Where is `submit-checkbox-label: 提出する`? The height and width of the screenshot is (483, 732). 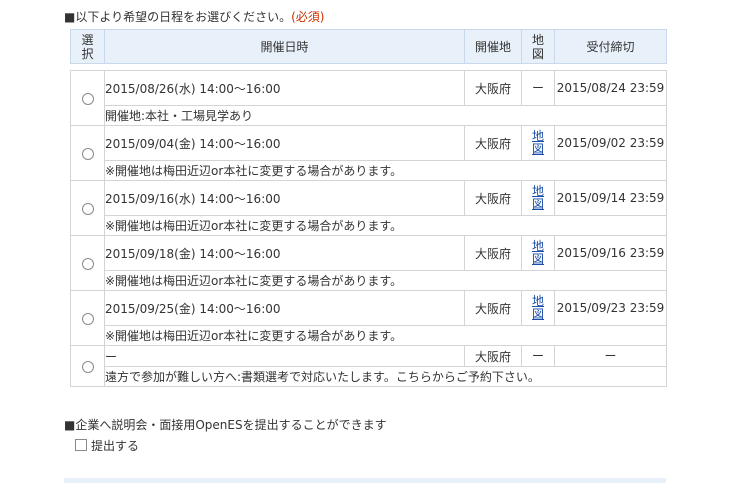
submit-checkbox-label: 提出する is located at coordinates (115, 446).